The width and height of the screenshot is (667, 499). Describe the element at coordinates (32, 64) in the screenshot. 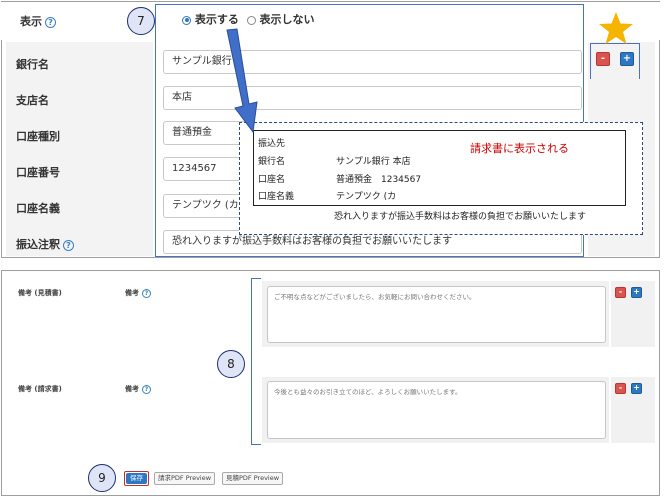

I see `bank-name-label: 銀行名` at that location.